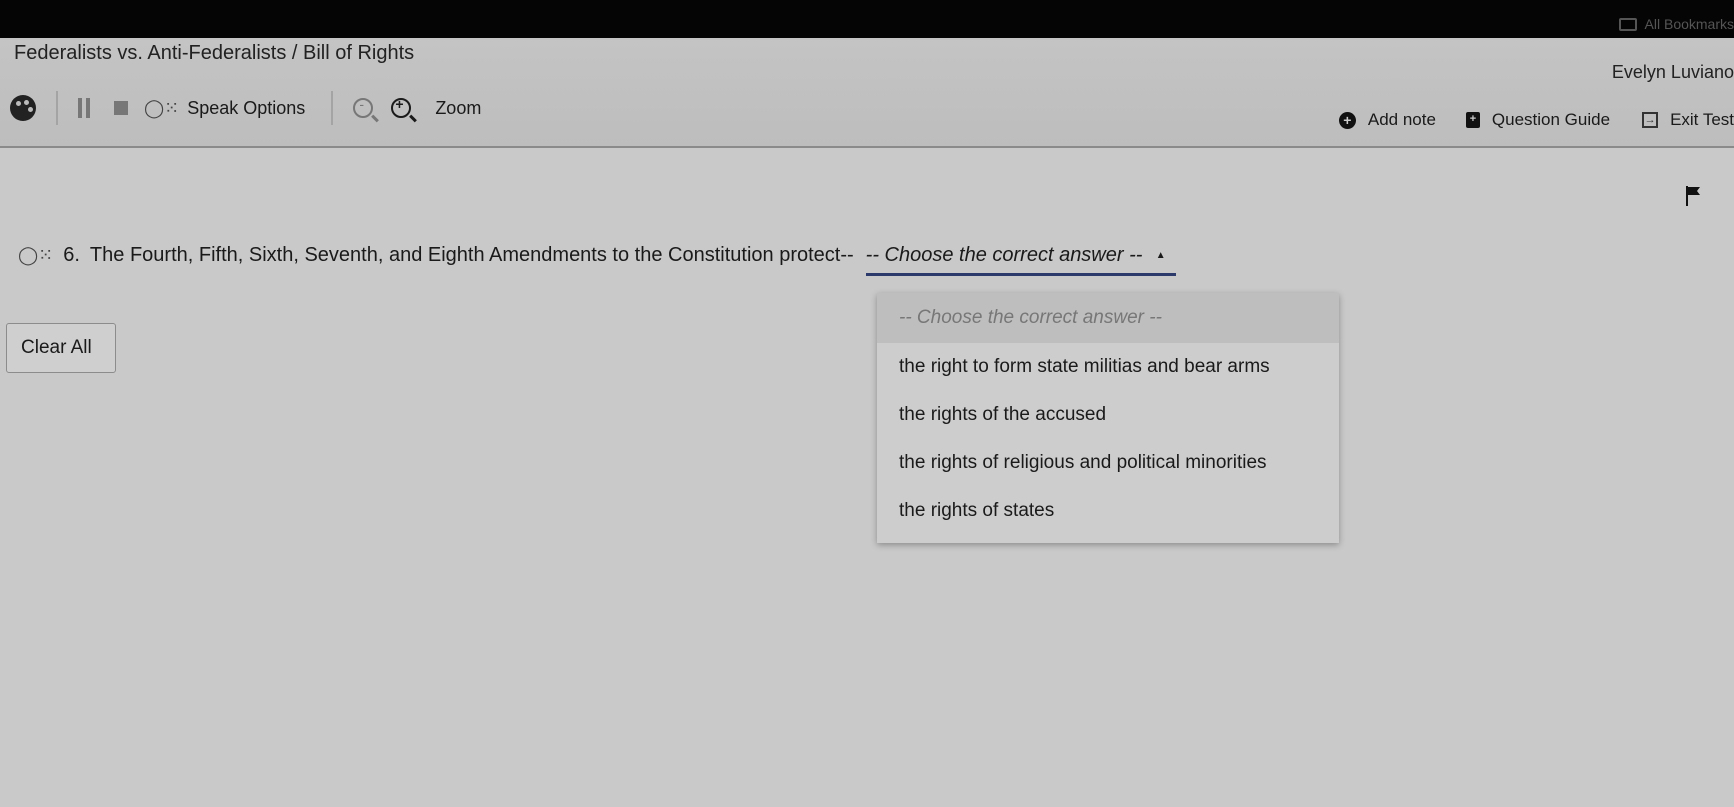 Image resolution: width=1734 pixels, height=807 pixels. What do you see at coordinates (1627, 24) in the screenshot?
I see `folder-icon` at bounding box center [1627, 24].